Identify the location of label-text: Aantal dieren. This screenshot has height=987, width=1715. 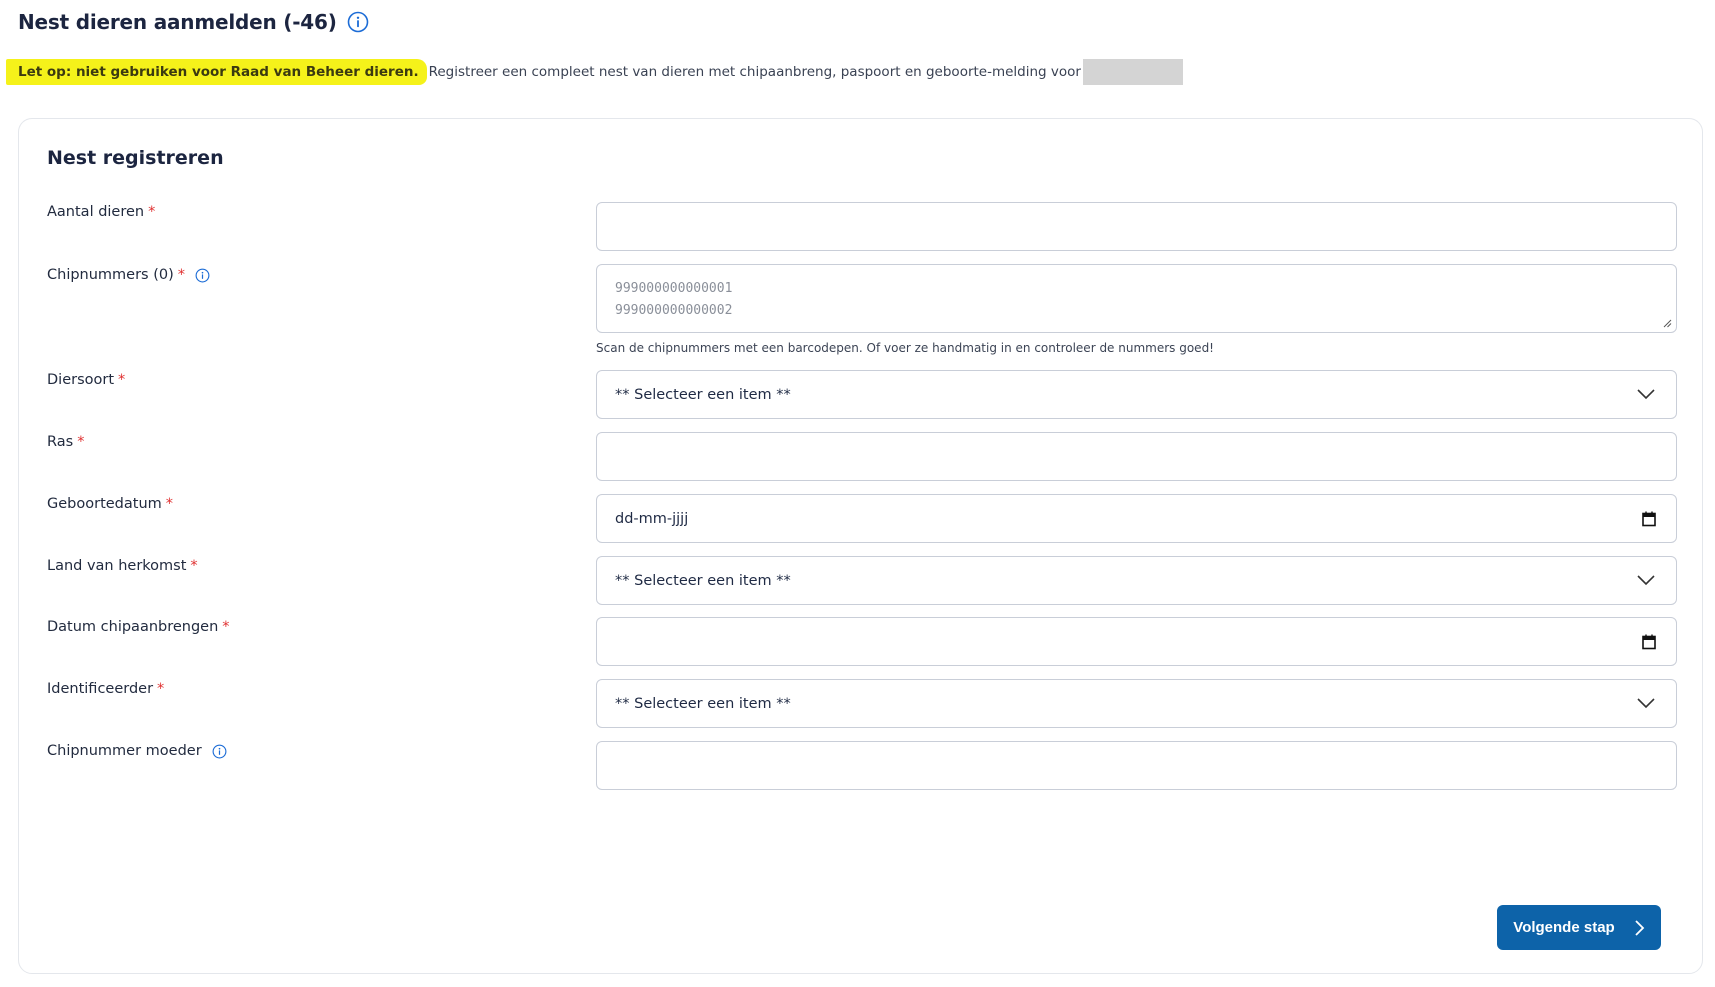
(96, 212).